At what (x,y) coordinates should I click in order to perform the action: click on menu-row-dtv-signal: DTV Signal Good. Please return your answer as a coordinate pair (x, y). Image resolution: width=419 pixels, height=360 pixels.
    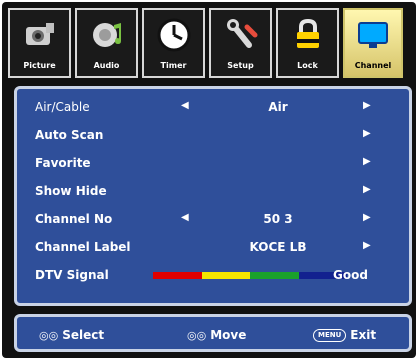
    Looking at the image, I should click on (213, 276).